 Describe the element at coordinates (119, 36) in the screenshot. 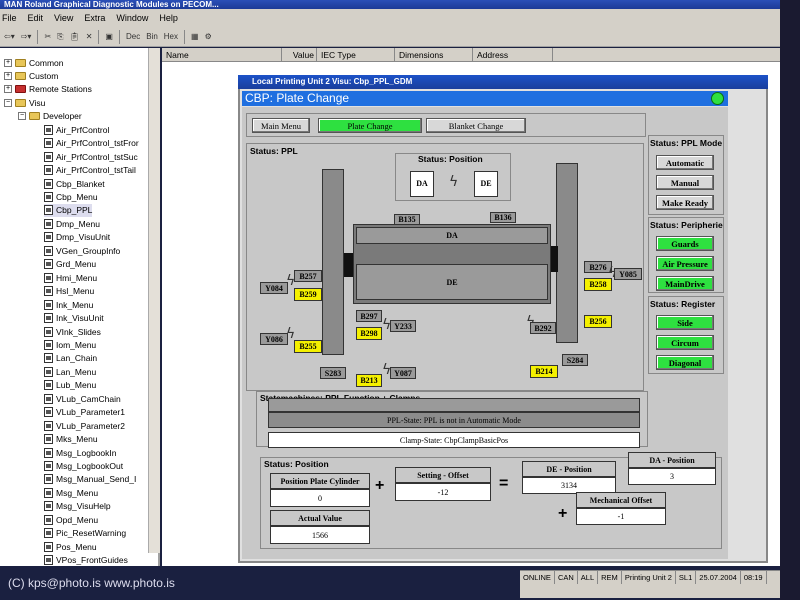

I see `toolbar-separator` at that location.